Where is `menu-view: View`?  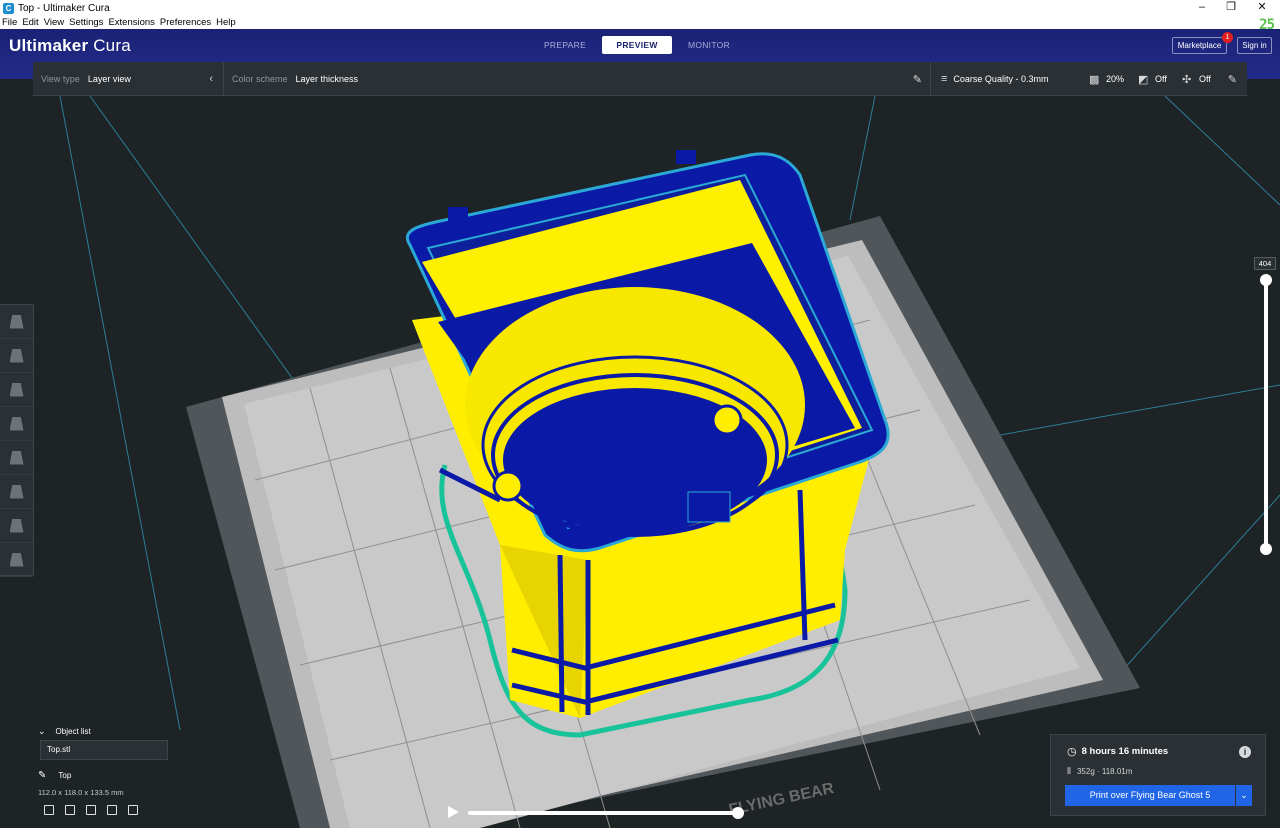 menu-view: View is located at coordinates (54, 22).